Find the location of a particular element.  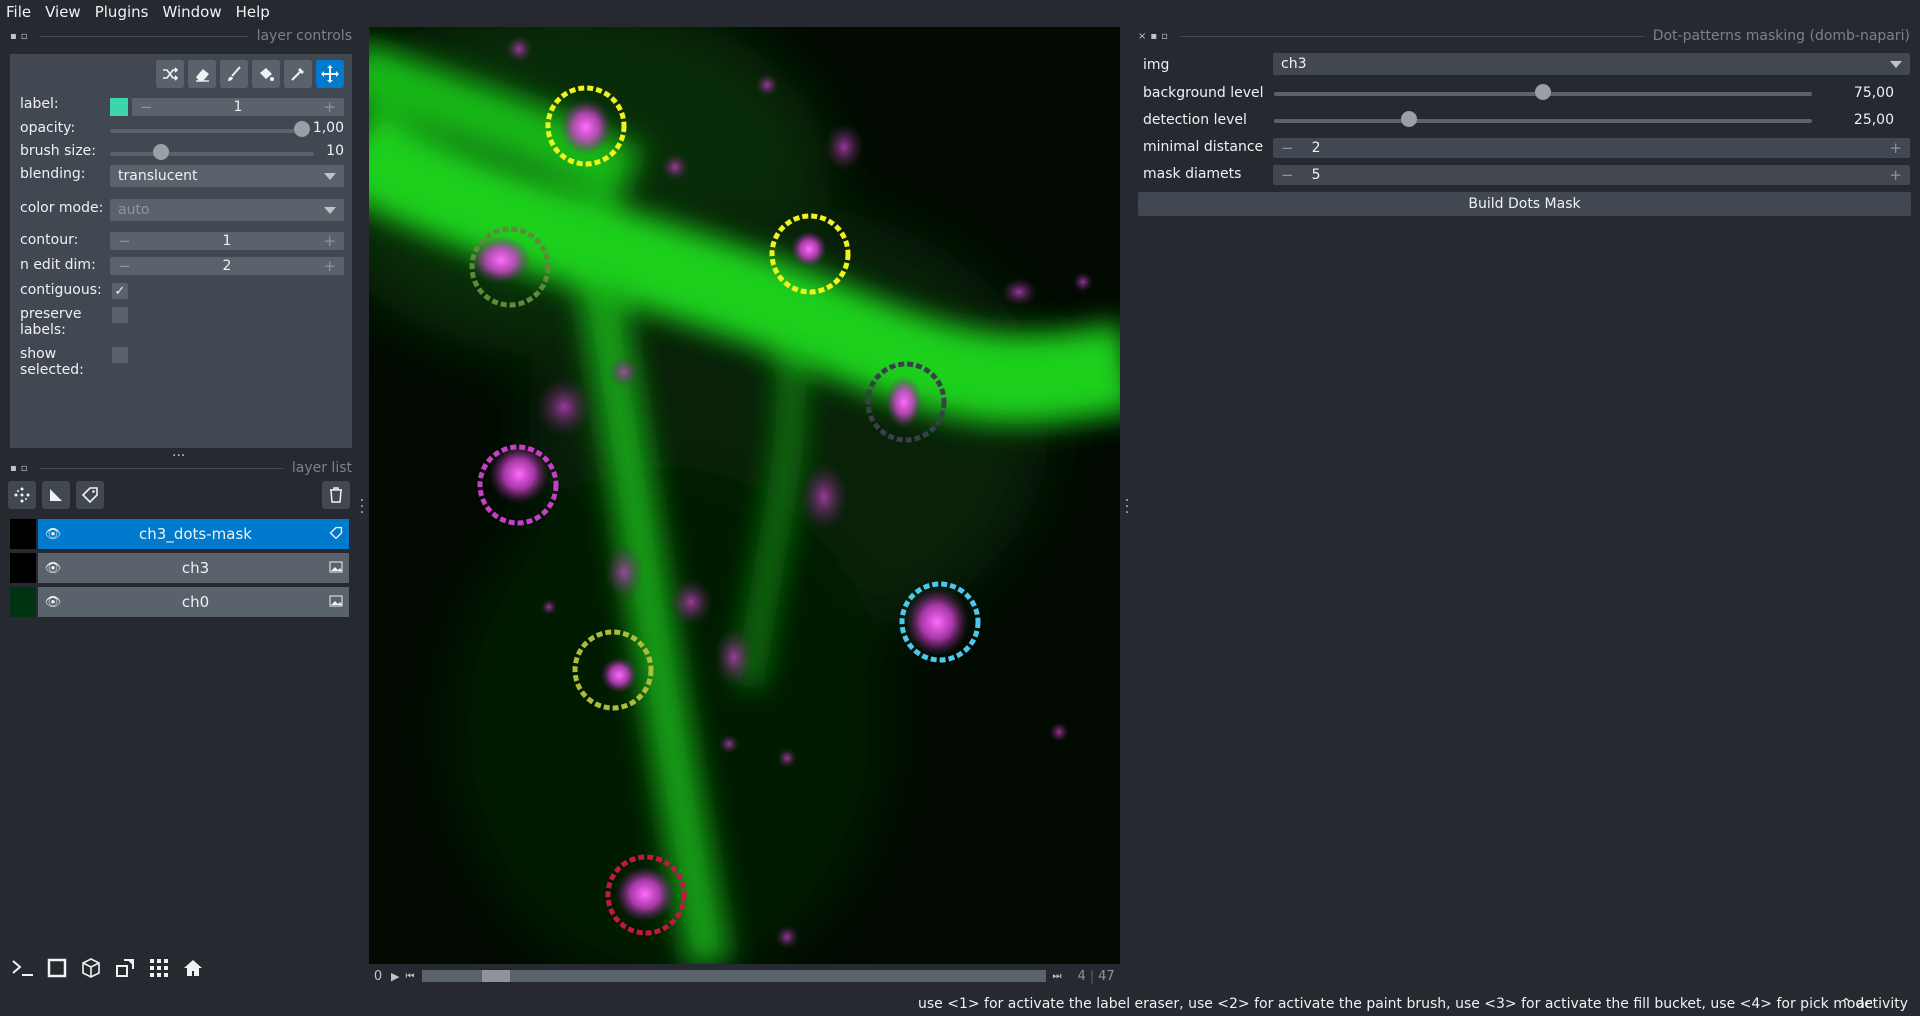

detection-level-slider is located at coordinates (1543, 121).